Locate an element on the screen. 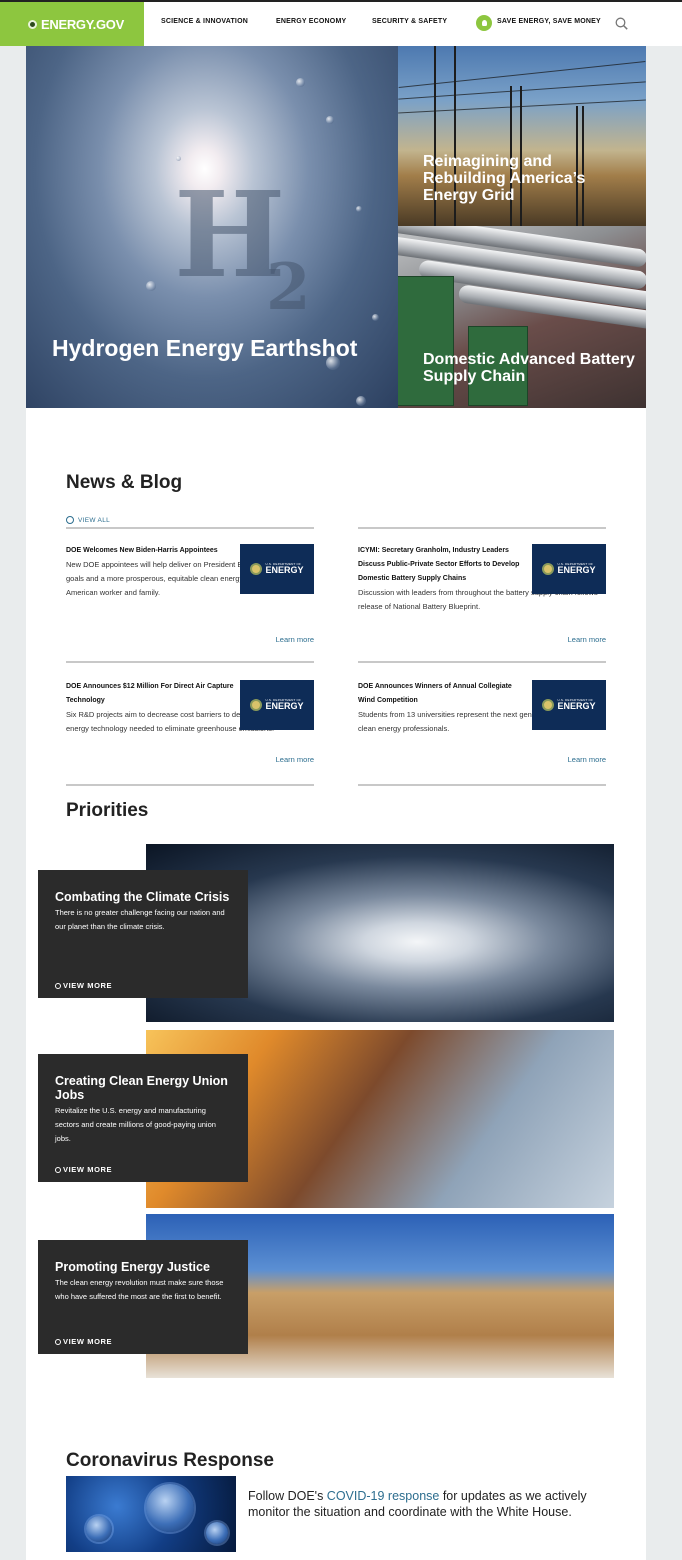 The height and width of the screenshot is (1560, 682). coronavirus-section-title: Coronavirus Response is located at coordinates (170, 1460).